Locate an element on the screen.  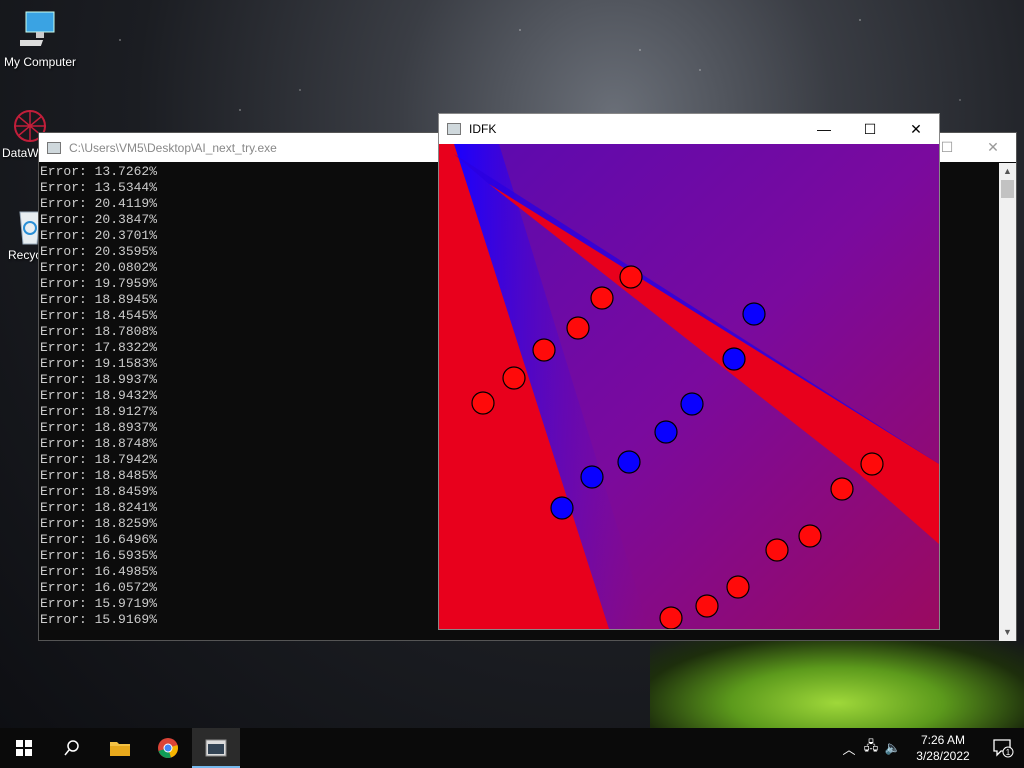
computer-icon is located at coordinates (37, 28).